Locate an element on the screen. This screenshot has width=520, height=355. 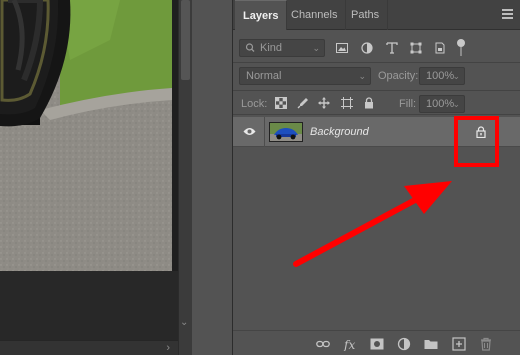
kind-filter-select: Kind ⌄ is located at coordinates (282, 48).